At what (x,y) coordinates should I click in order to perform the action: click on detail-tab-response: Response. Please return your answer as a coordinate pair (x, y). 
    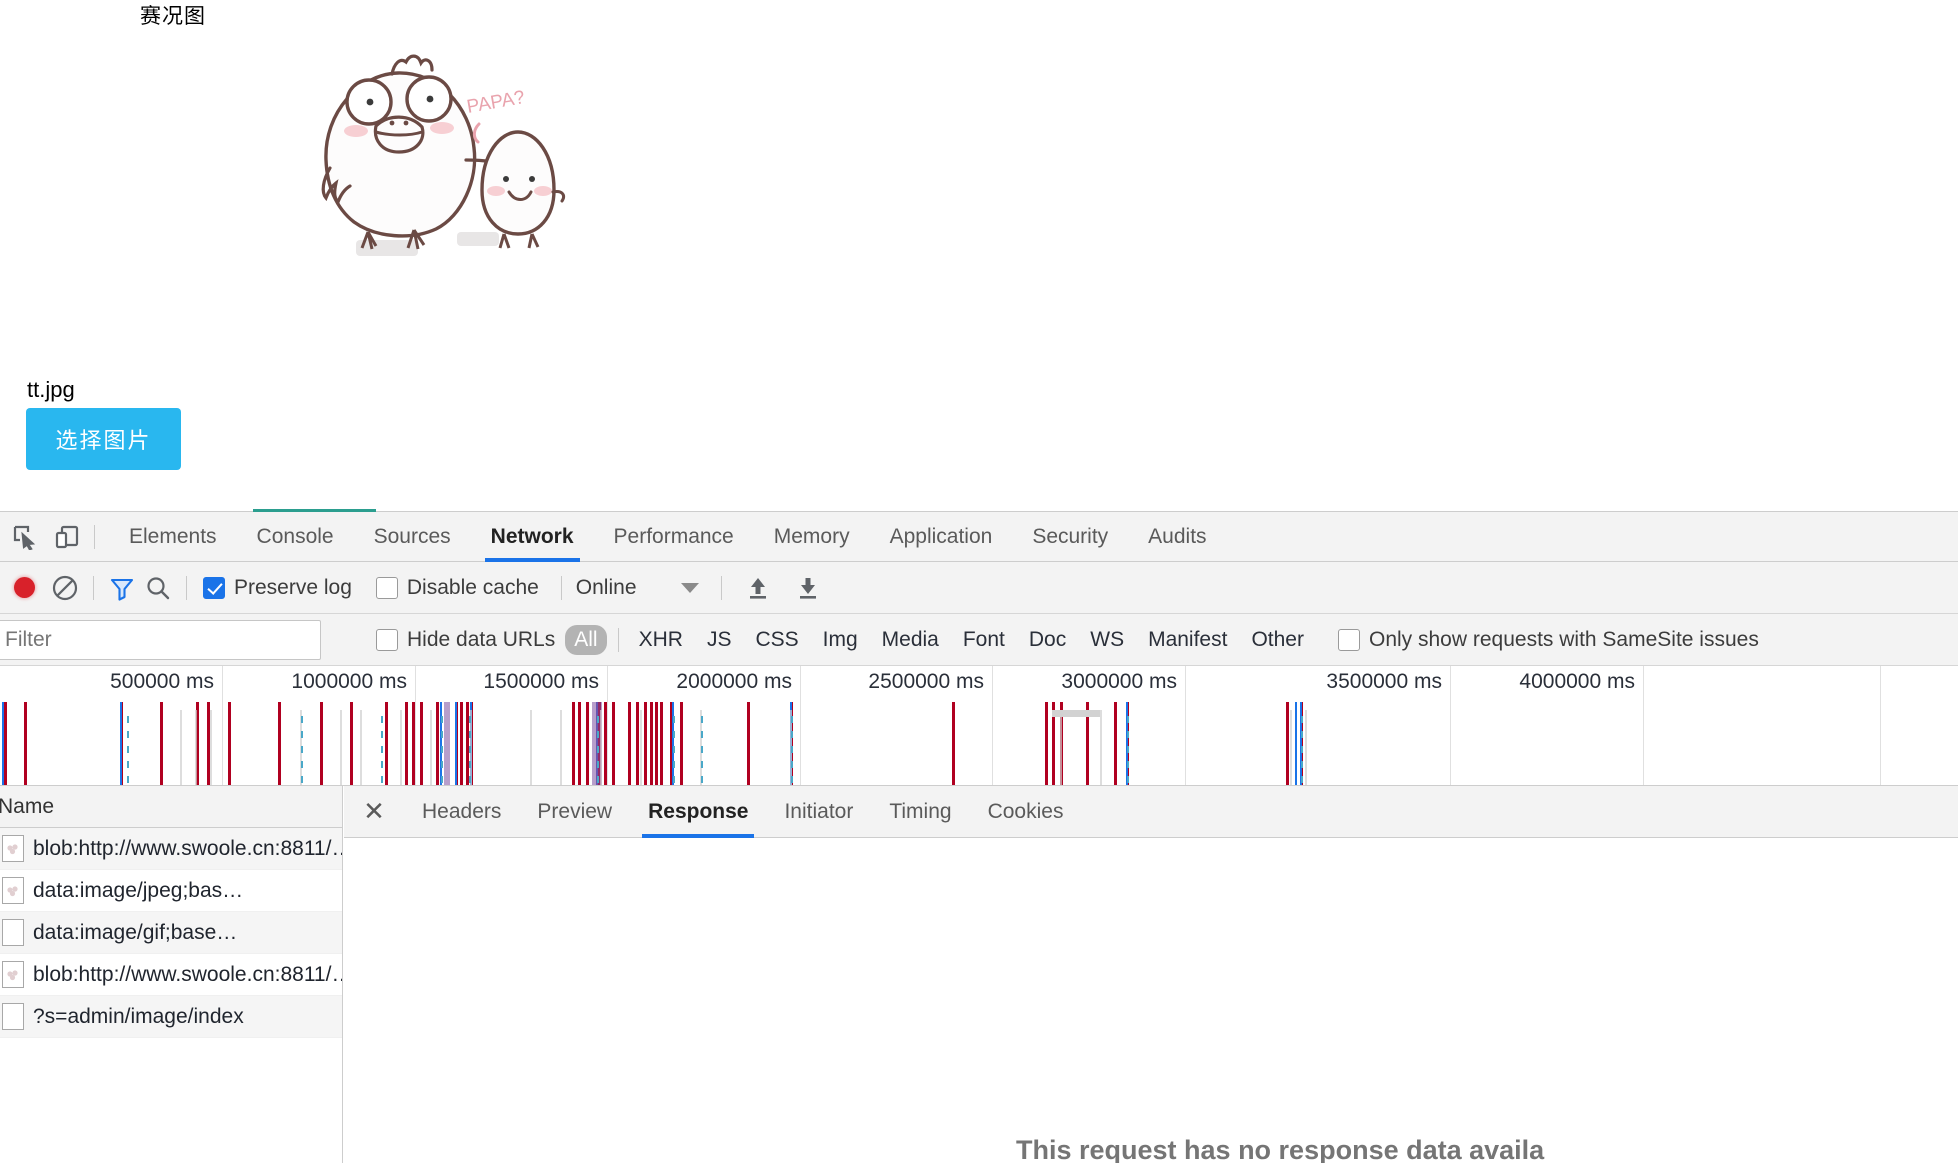
    Looking at the image, I should click on (698, 812).